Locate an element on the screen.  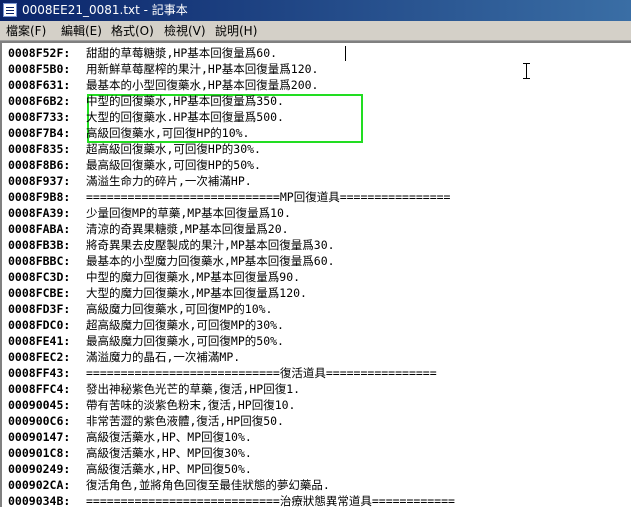
line-address: 0008FB3B: is located at coordinates (39, 245).